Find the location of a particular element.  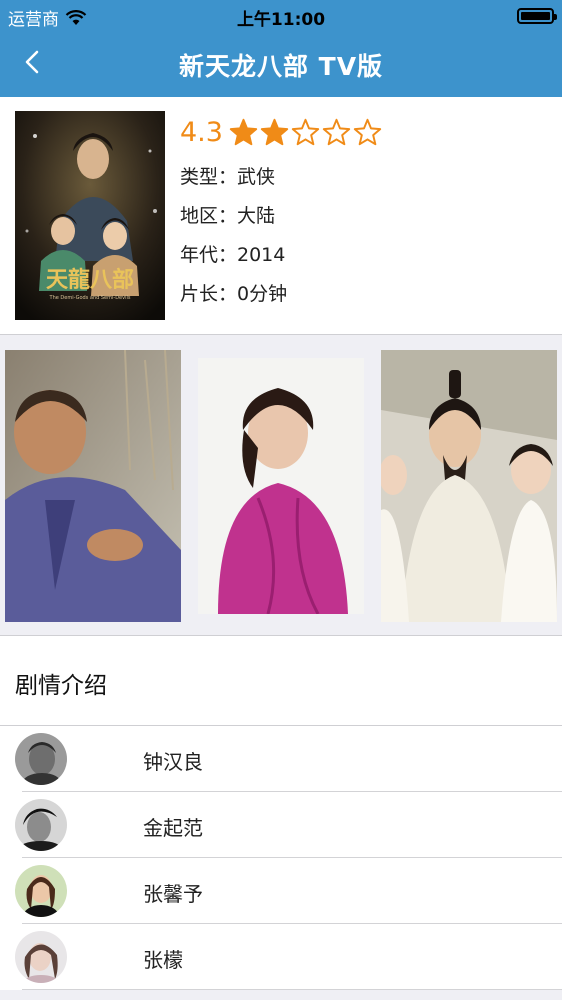

rating-stars is located at coordinates (306, 132).